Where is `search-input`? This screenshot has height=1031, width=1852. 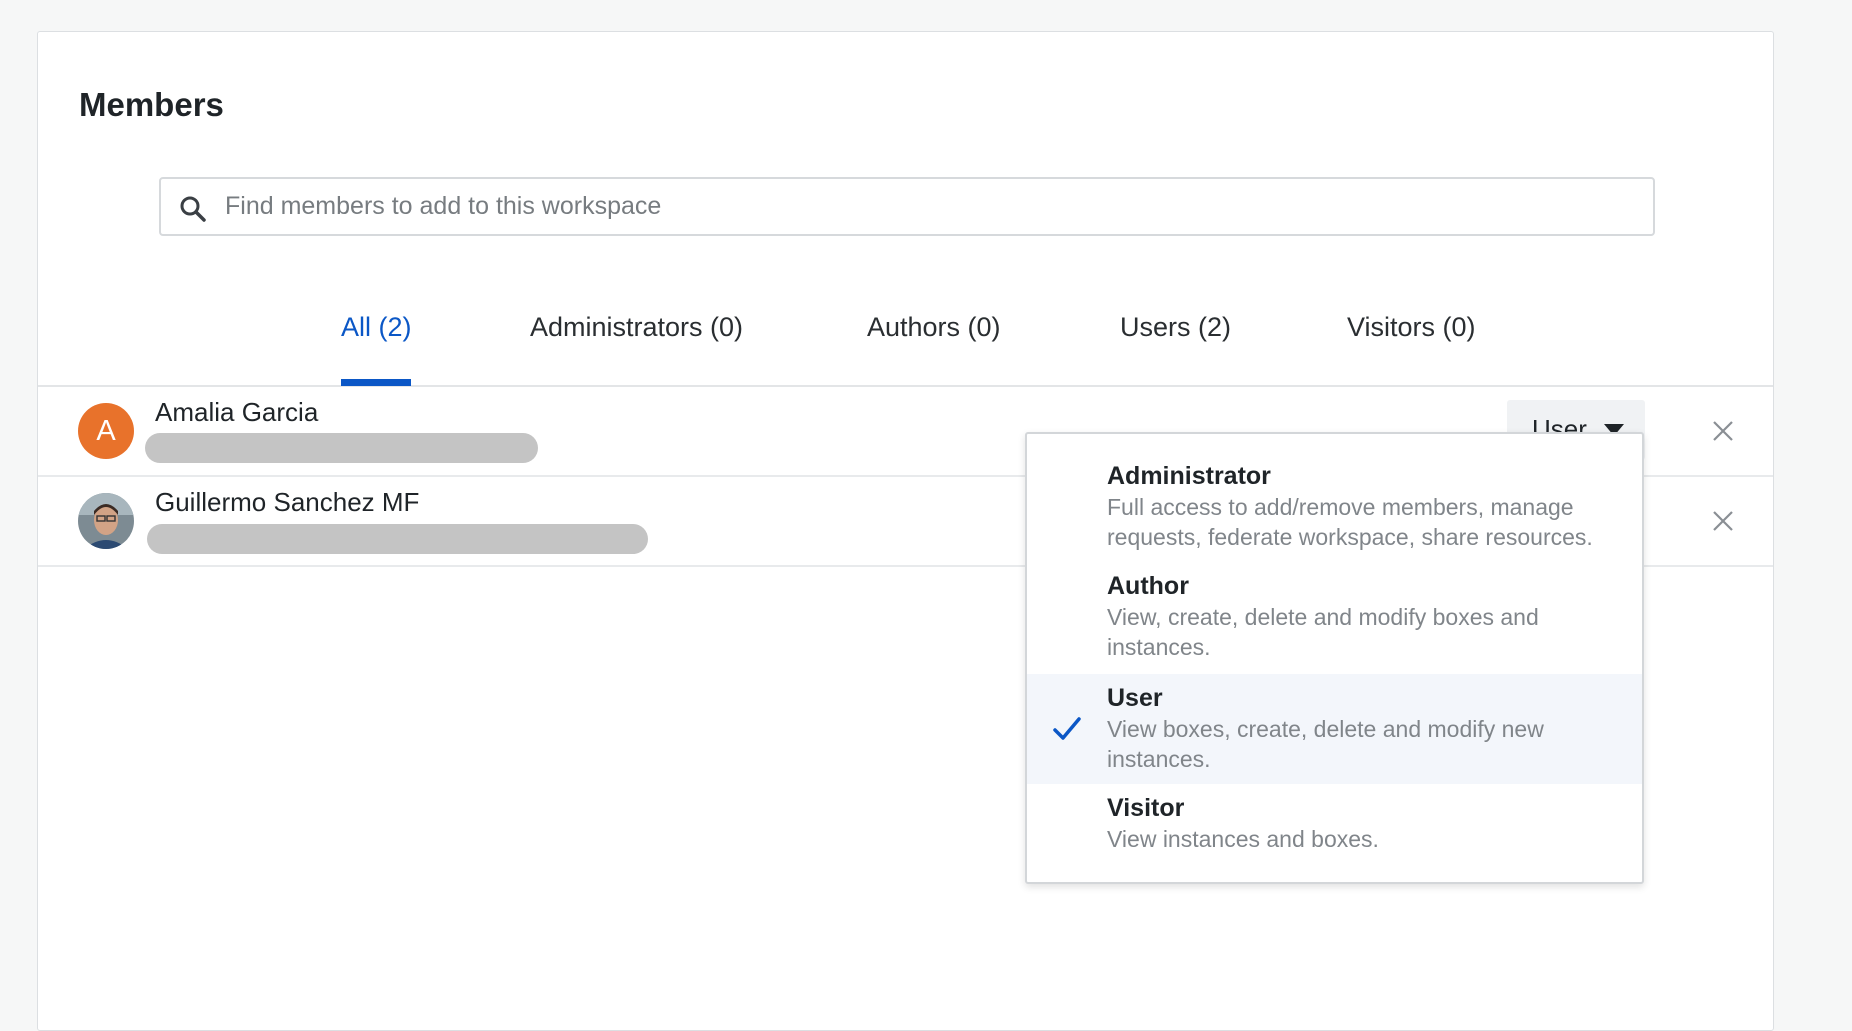 search-input is located at coordinates (925, 206).